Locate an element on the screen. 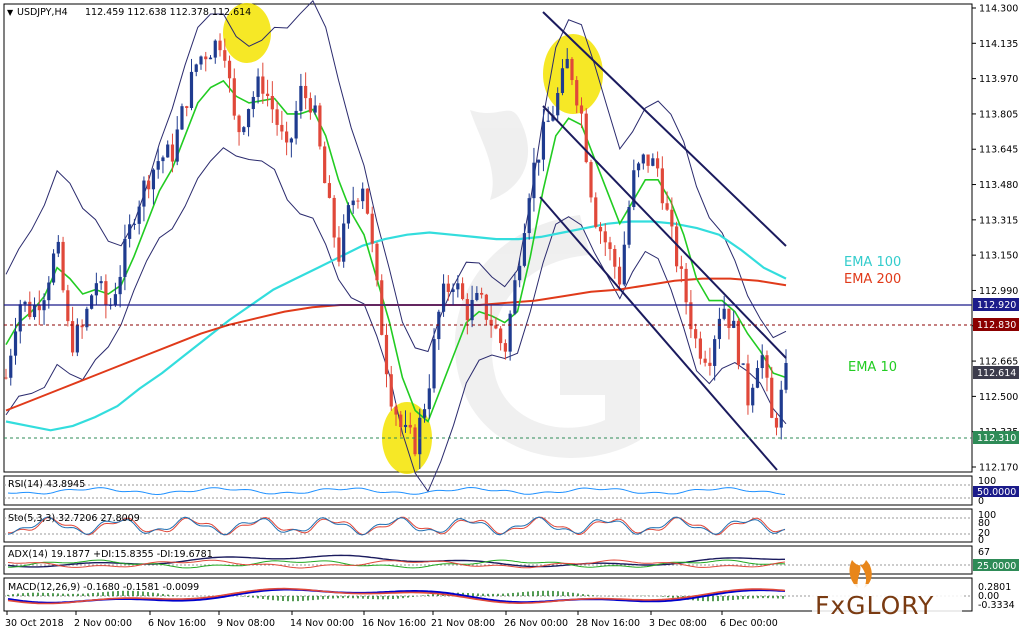 The image size is (1024, 636). y-tick-label: 114.300 is located at coordinates (998, 9).